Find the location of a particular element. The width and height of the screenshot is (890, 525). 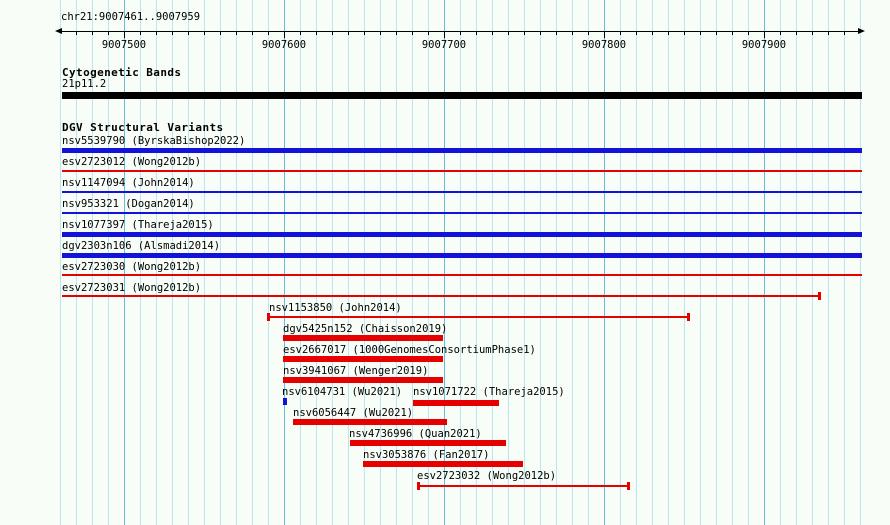

region-label: chr21:9007461..9007959 is located at coordinates (131, 17).